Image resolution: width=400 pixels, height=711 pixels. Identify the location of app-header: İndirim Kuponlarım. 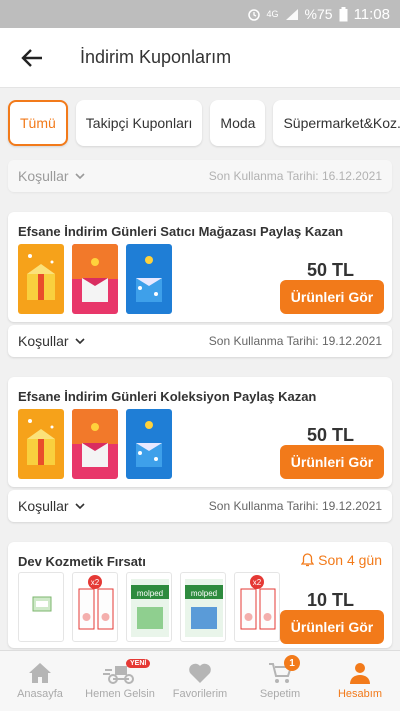
(200, 58).